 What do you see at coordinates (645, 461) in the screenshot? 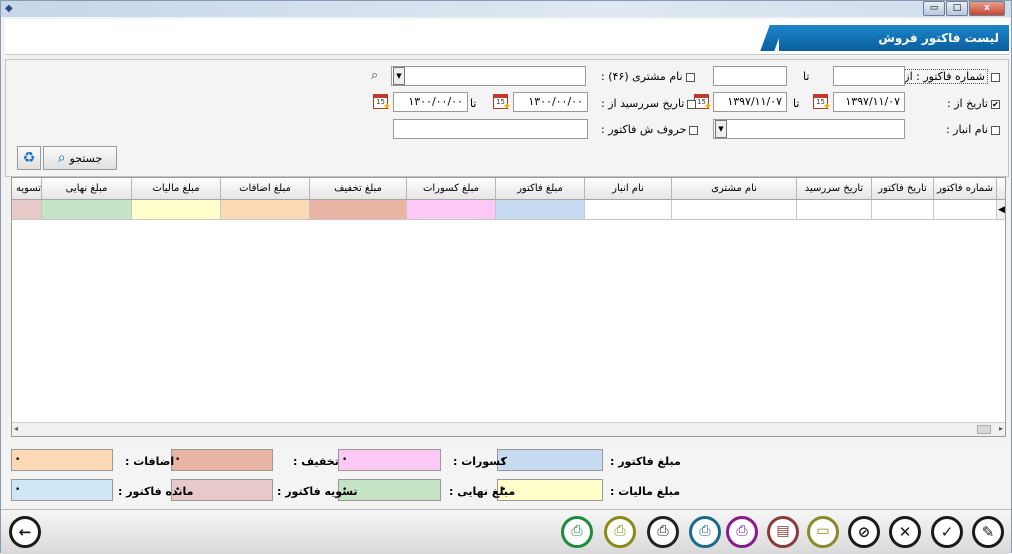
I see `invoice-amount-label: مبلغ فاکتور :` at bounding box center [645, 461].